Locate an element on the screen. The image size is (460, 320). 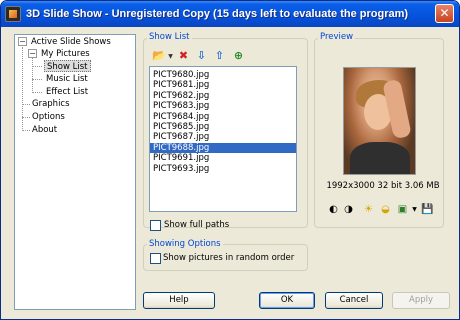
list-item: PICT9685.jpg is located at coordinates (223, 127).